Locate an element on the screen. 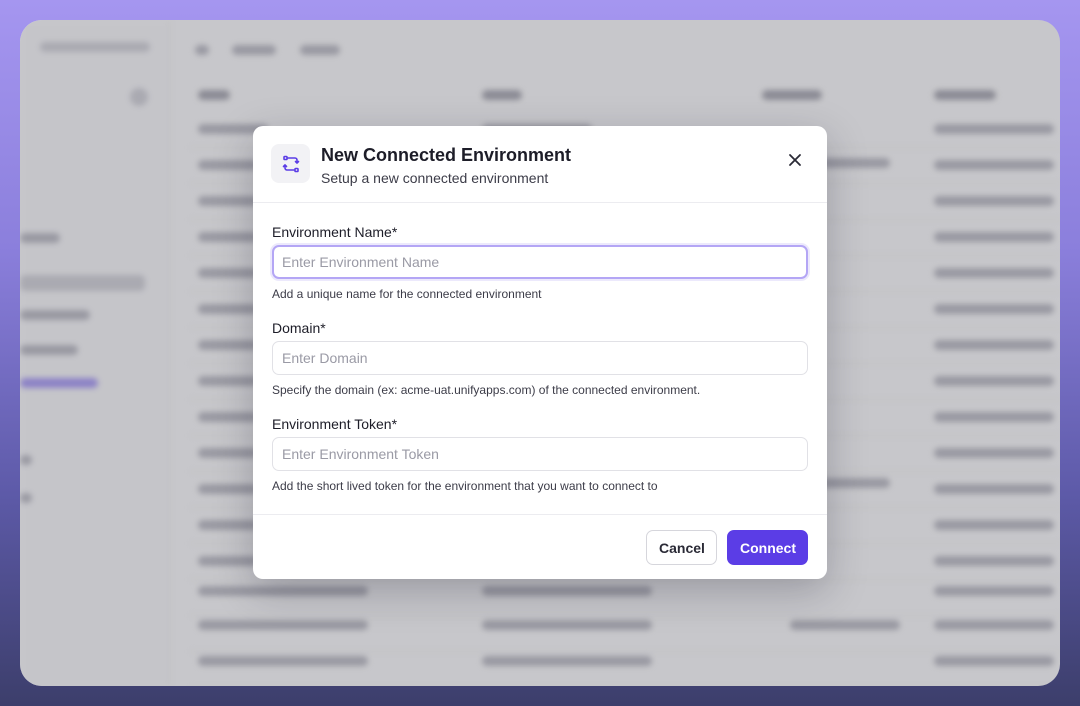 The height and width of the screenshot is (706, 1080). environment-name-label: Environment Name* is located at coordinates (335, 232).